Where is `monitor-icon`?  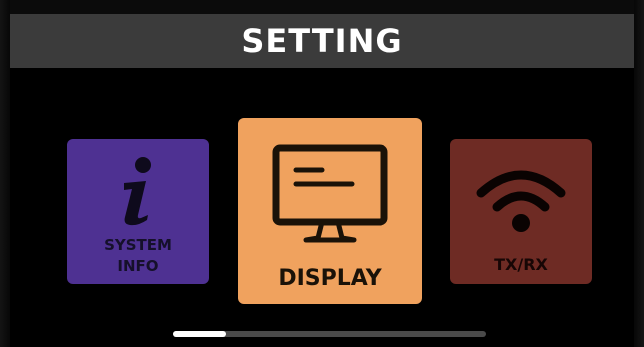 monitor-icon is located at coordinates (330, 193).